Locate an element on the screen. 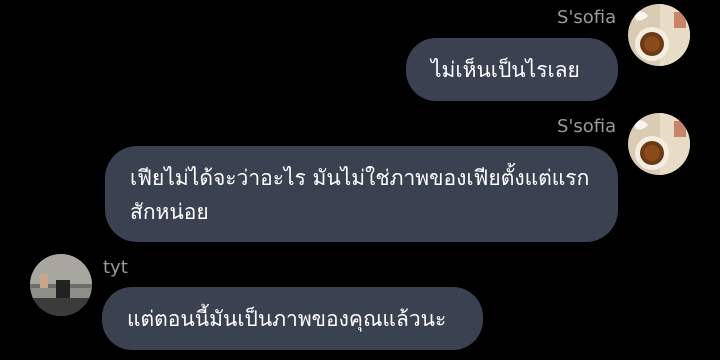 The width and height of the screenshot is (720, 360). message-text: แต่ตอนนี้มันเป็นภาพของคุณแล้วนะ is located at coordinates (287, 319).